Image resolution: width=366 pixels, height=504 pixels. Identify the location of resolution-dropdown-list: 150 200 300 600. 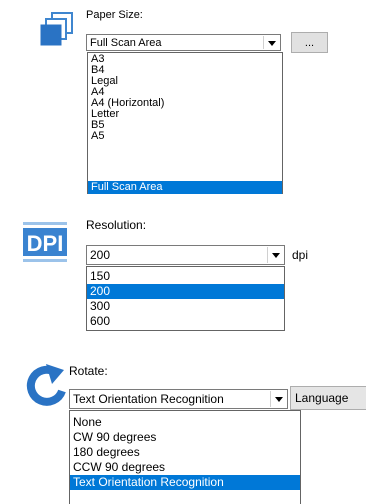
(185, 298).